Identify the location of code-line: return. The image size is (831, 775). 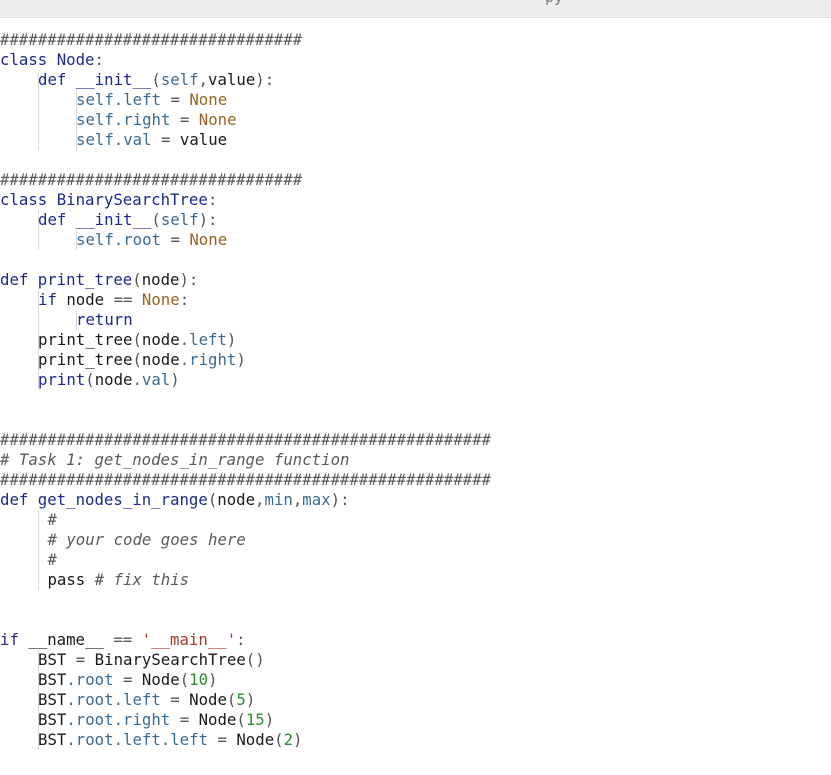
(104, 320).